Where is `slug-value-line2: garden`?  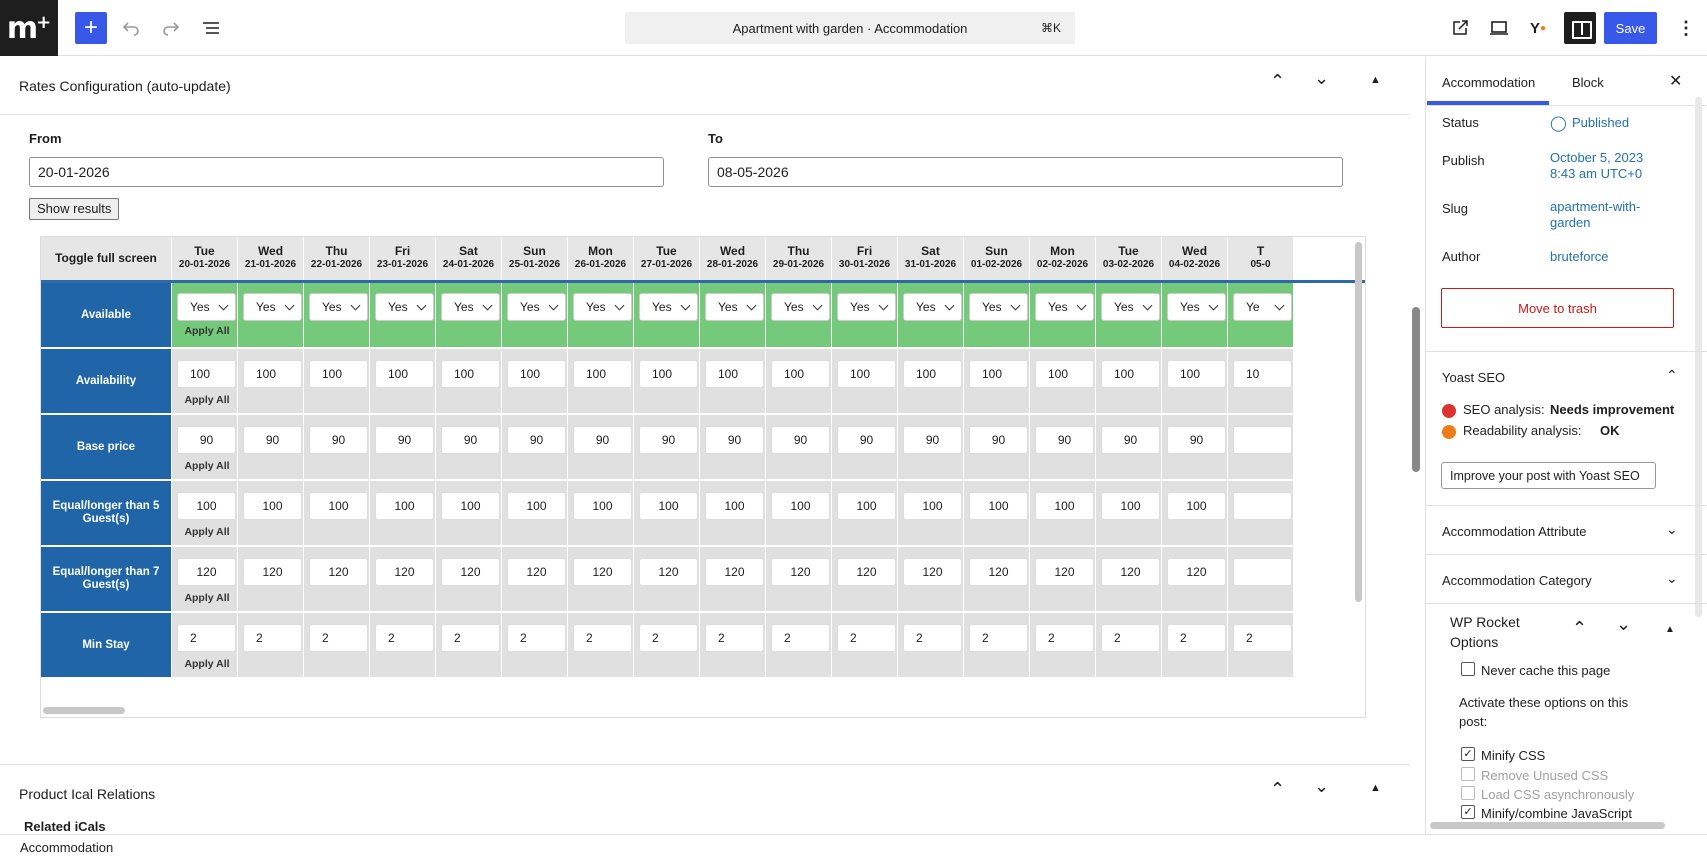 slug-value-line2: garden is located at coordinates (1570, 222).